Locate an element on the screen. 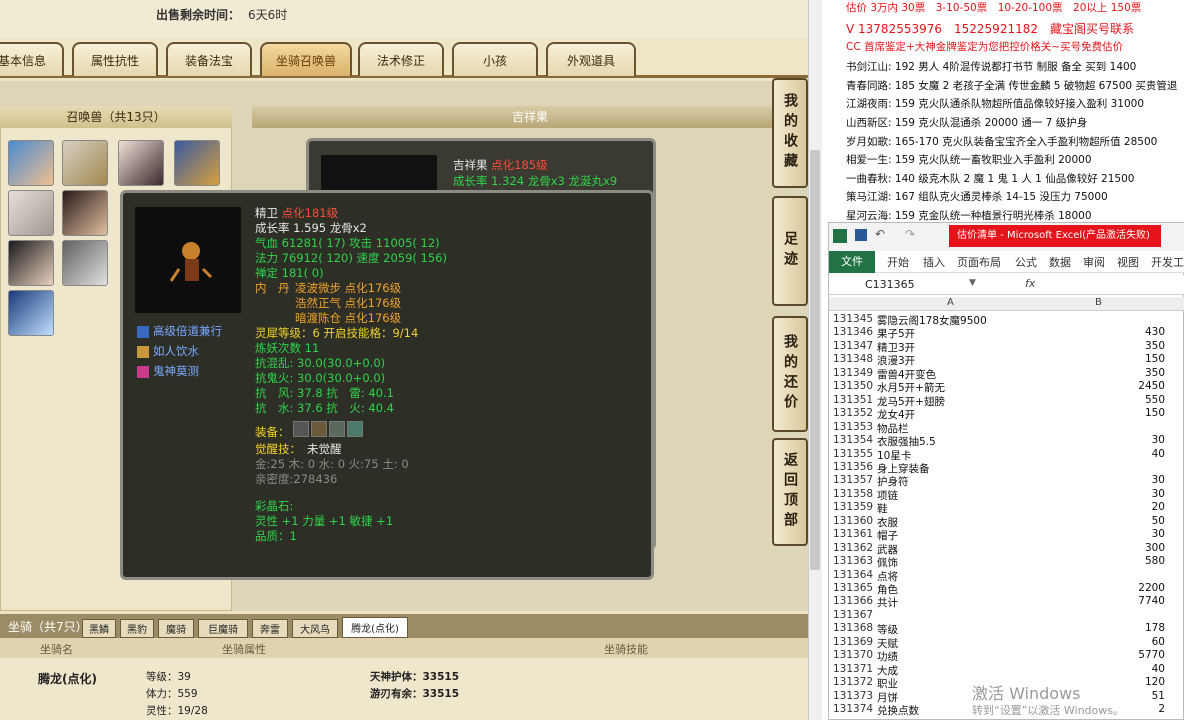 The height and width of the screenshot is (720, 1184). my-offer-button: 我的还价 is located at coordinates (790, 374).